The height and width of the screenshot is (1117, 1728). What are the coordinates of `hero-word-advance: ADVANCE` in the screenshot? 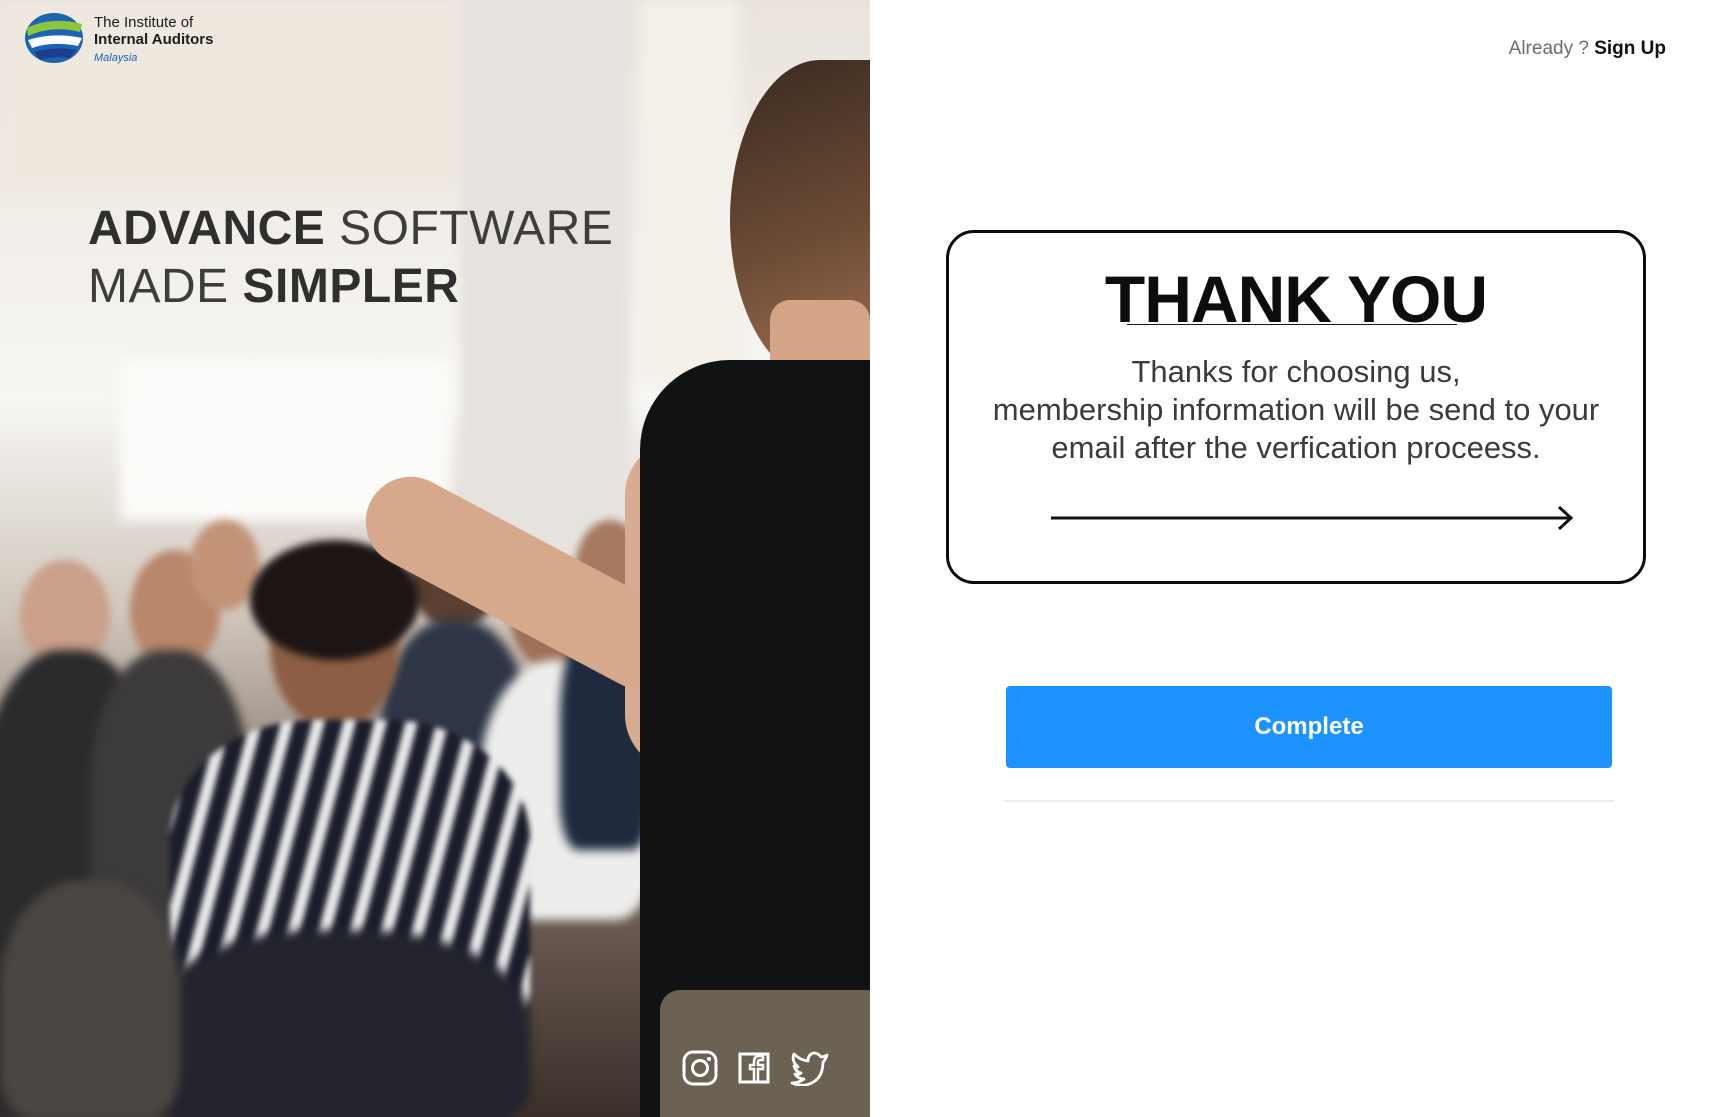 It's located at (207, 228).